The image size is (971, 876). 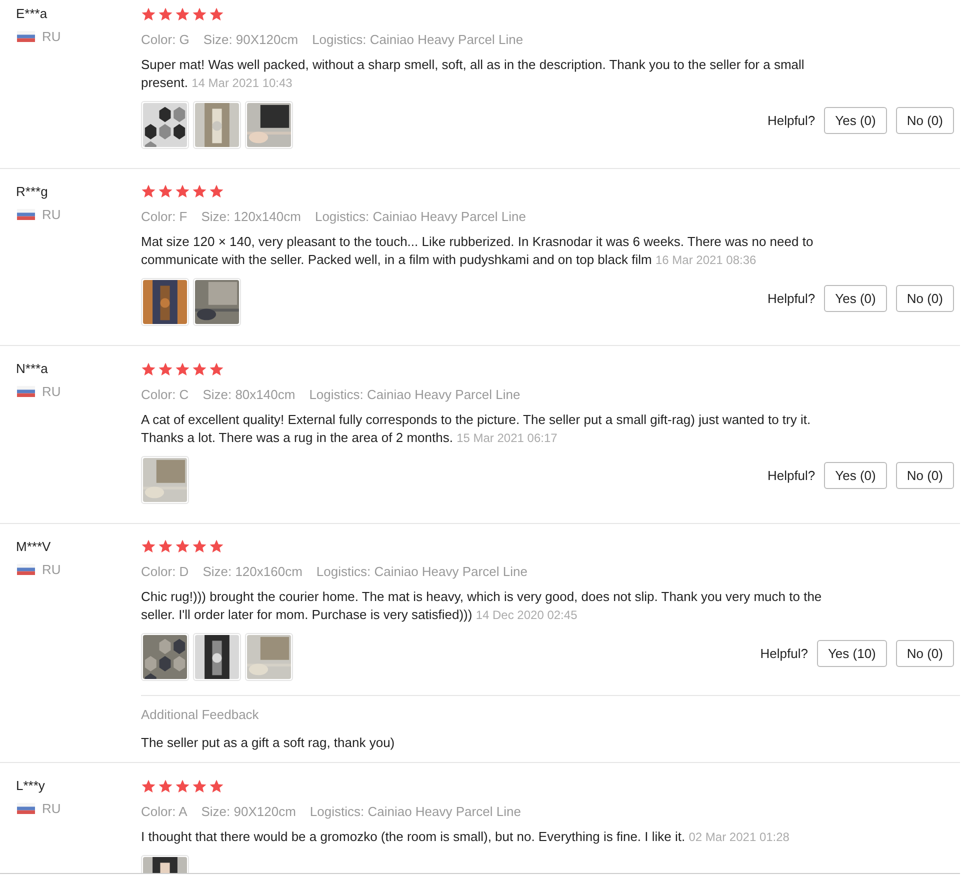 What do you see at coordinates (32, 191) in the screenshot?
I see `user-name: R***g` at bounding box center [32, 191].